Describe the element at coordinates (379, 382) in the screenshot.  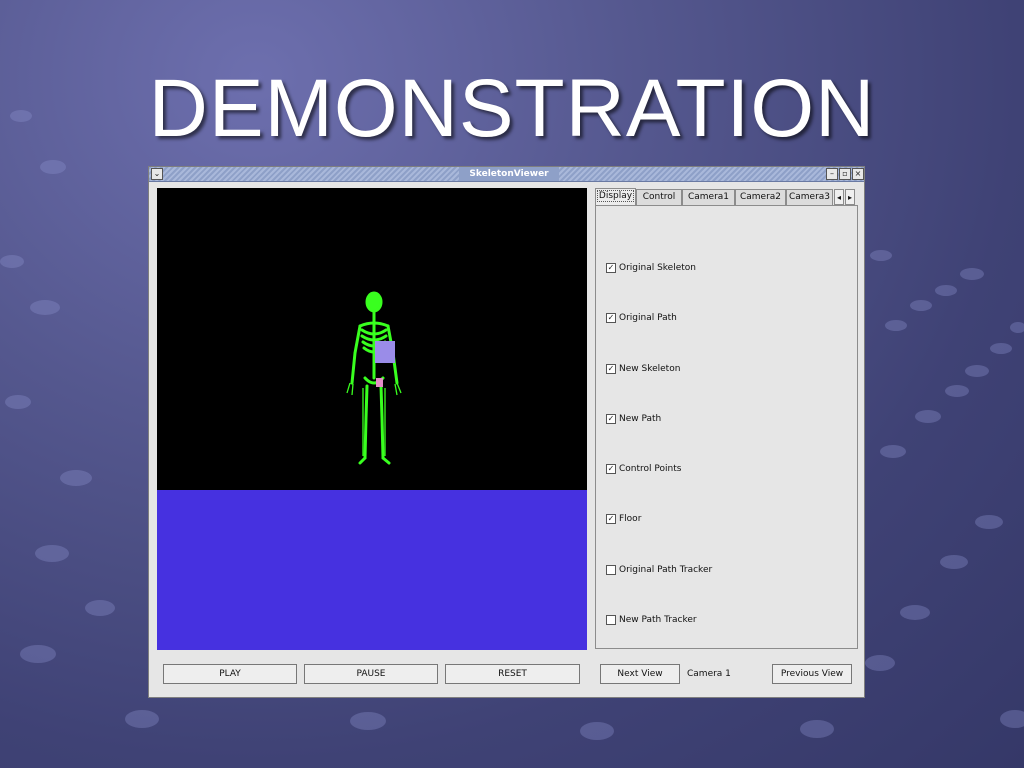
I see `path-tracker-marker` at that location.